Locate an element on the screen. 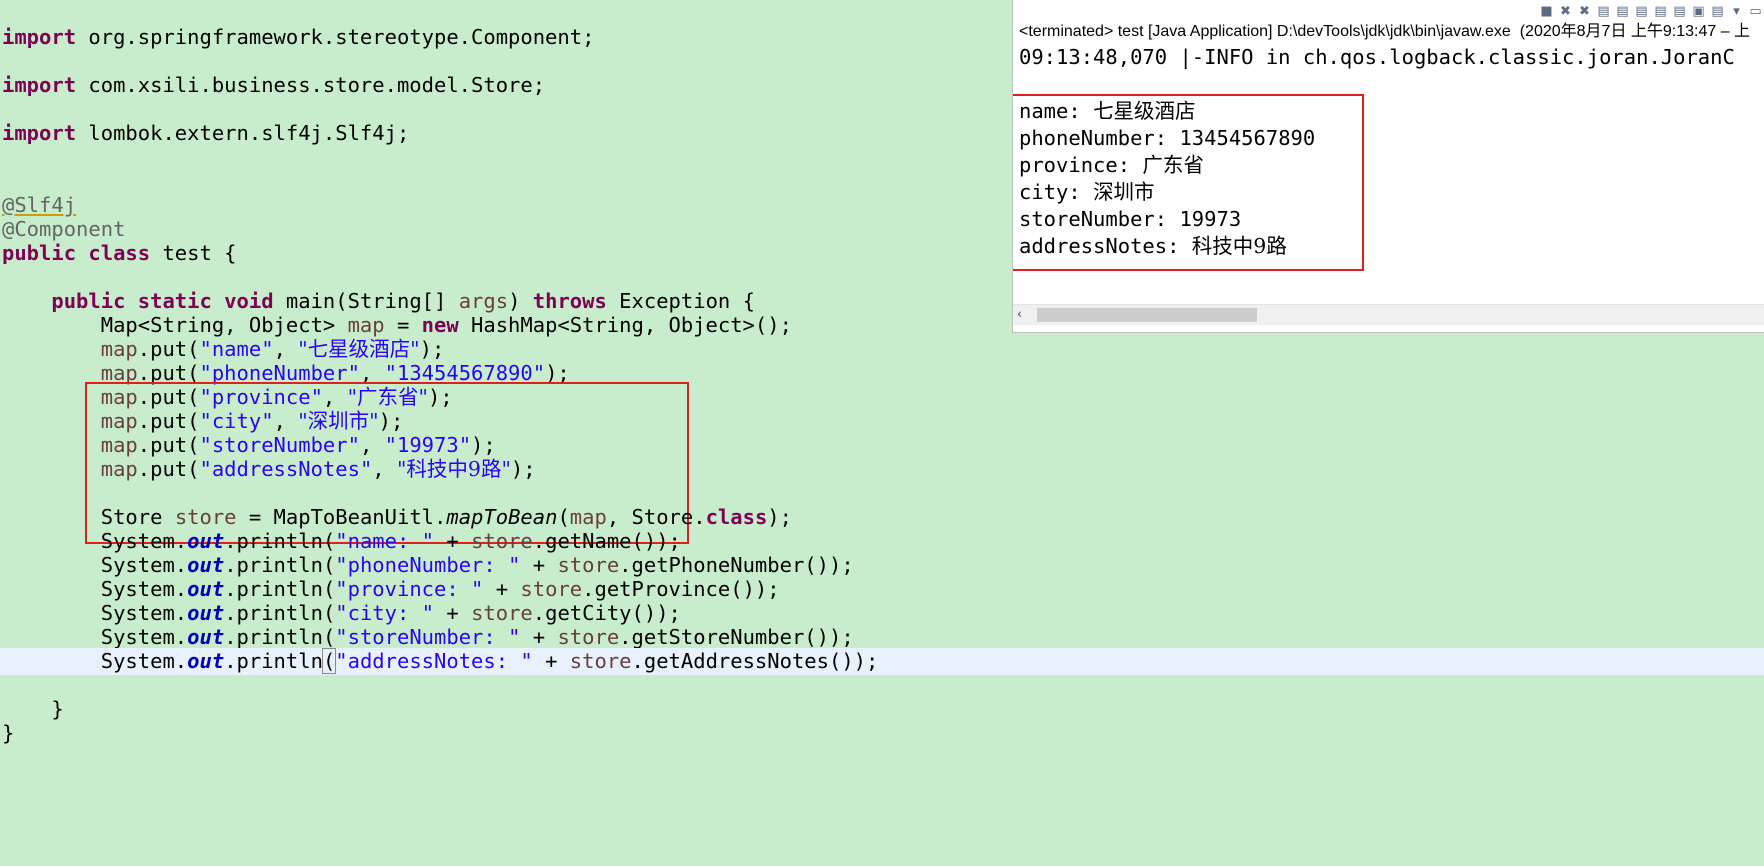 The width and height of the screenshot is (1764, 866). string-literal: "storeNumber: " is located at coordinates (428, 637).